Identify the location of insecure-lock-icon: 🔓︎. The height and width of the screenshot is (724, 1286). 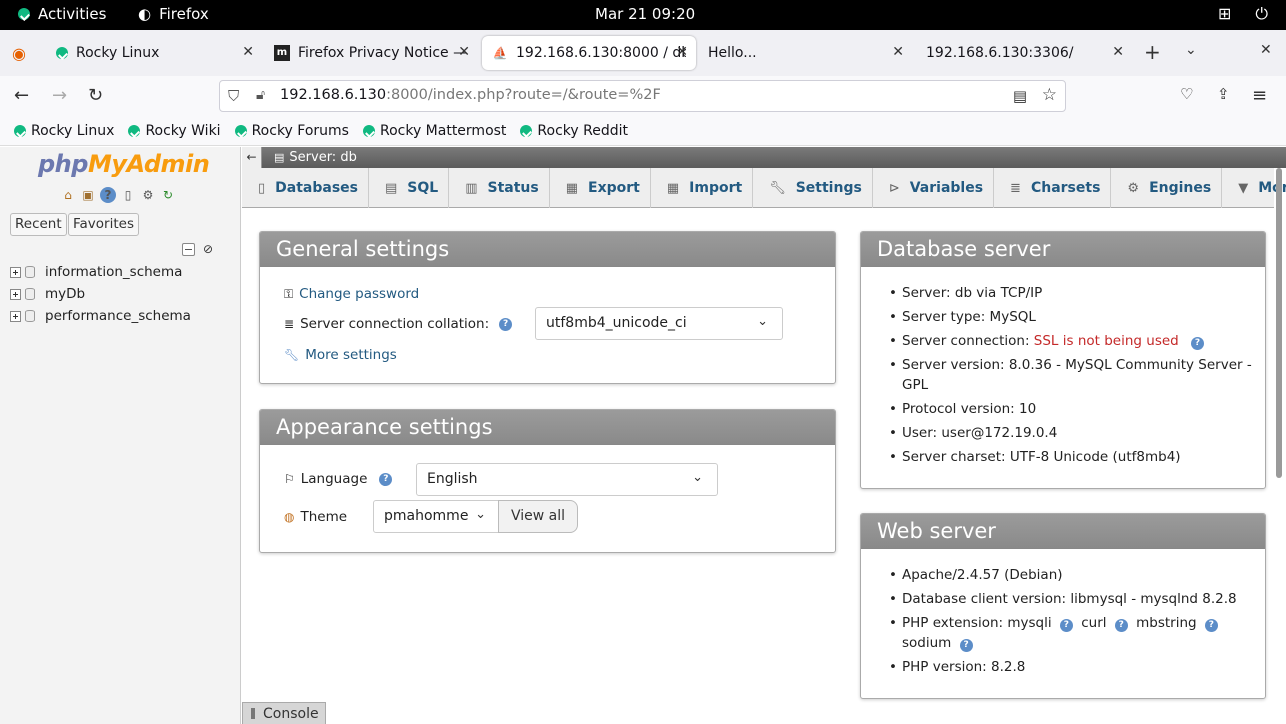
(260, 95).